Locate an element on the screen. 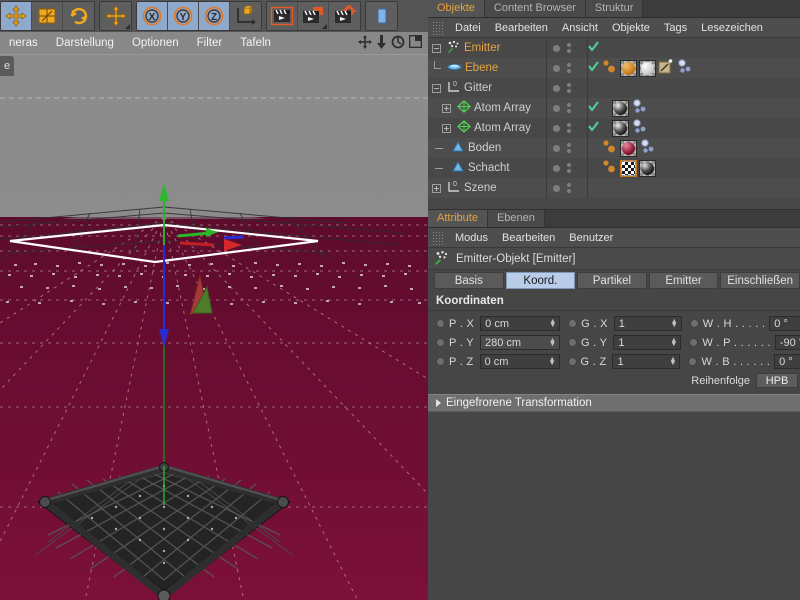  object-visibility-dots-ebene is located at coordinates (567, 68).